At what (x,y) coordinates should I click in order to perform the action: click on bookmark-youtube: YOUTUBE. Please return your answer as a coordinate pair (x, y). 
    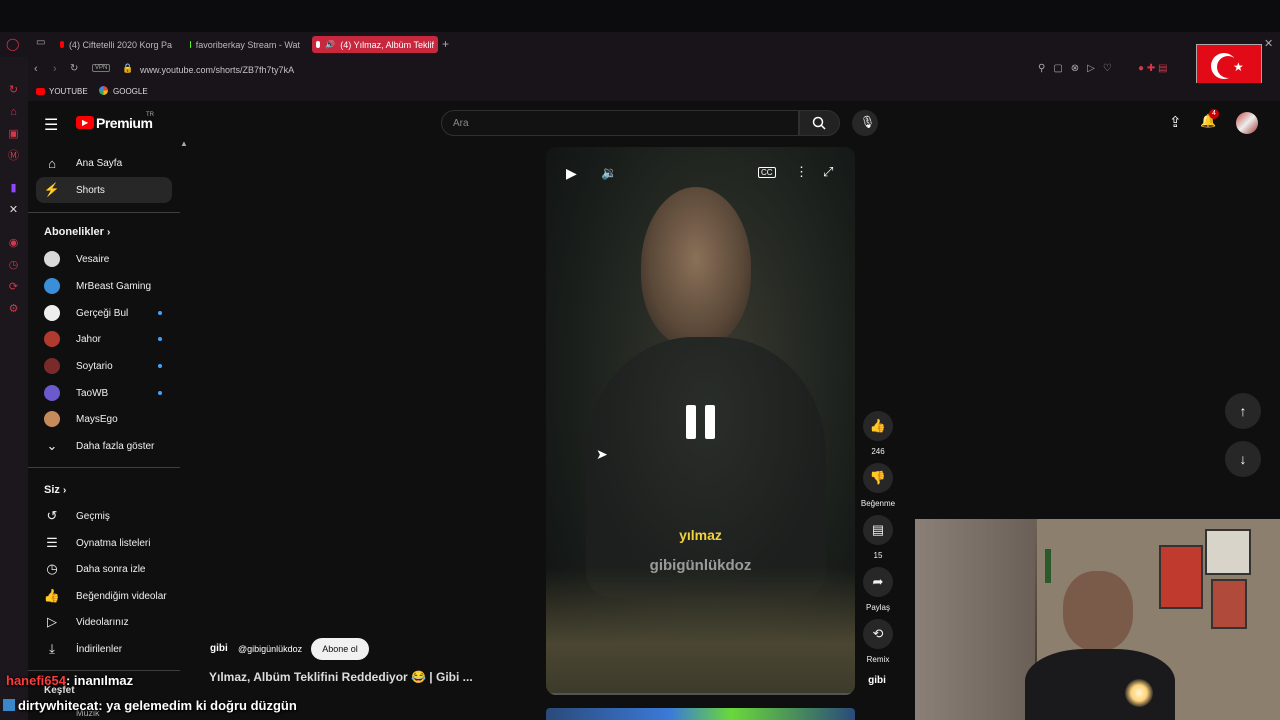
    Looking at the image, I should click on (68, 91).